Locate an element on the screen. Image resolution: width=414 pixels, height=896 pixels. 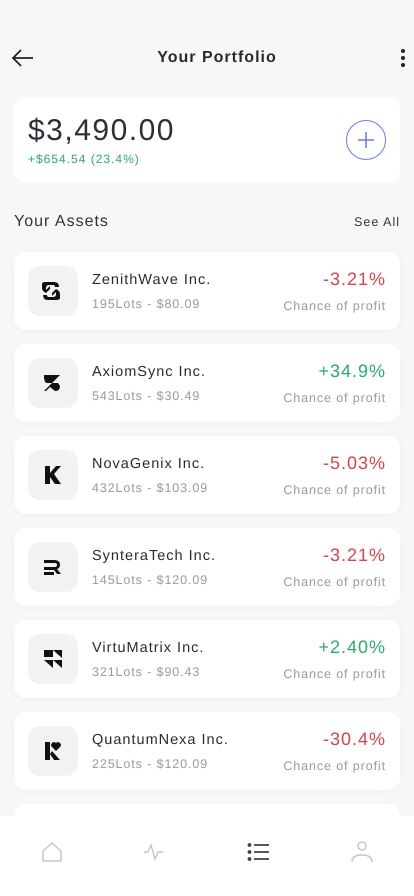
asset-card: NovaGenix Inc. 432Lots - $103.09 -5.03% Chance of profit is located at coordinates (207, 475).